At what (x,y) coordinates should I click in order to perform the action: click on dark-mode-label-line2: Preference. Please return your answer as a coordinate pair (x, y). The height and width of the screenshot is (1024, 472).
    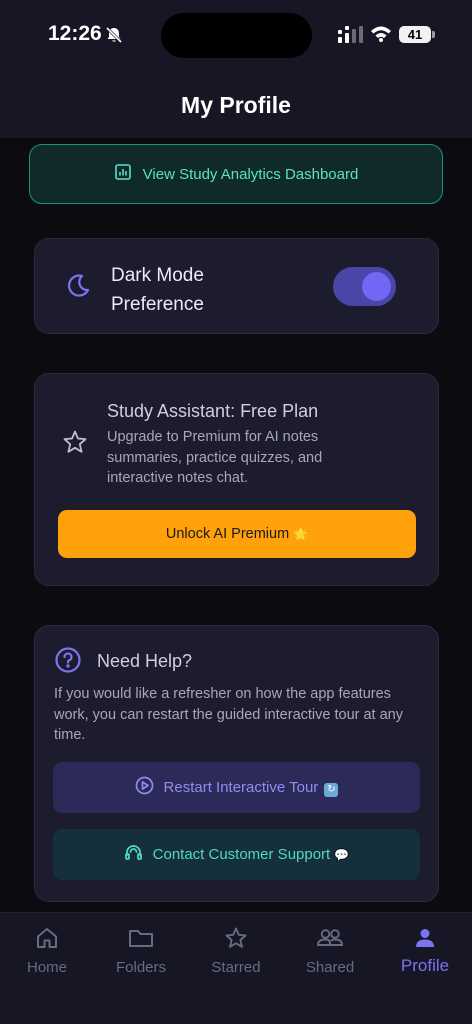
    Looking at the image, I should click on (157, 304).